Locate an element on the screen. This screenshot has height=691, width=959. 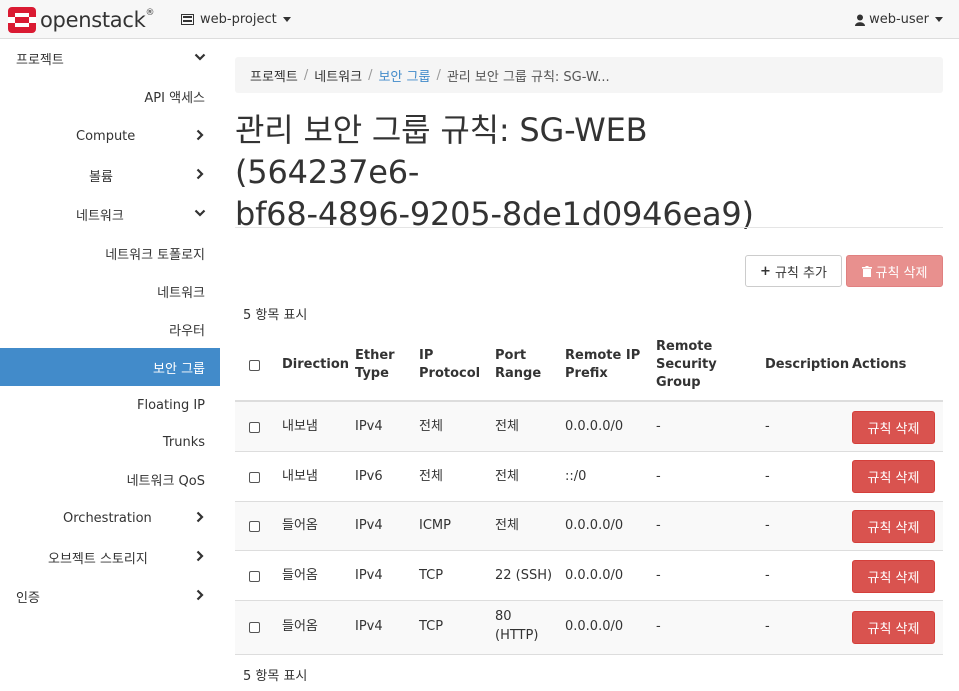
table-row: 내보냄 IPv6 전체 전체 ::/0 - - 규칙 삭제 is located at coordinates (589, 477).